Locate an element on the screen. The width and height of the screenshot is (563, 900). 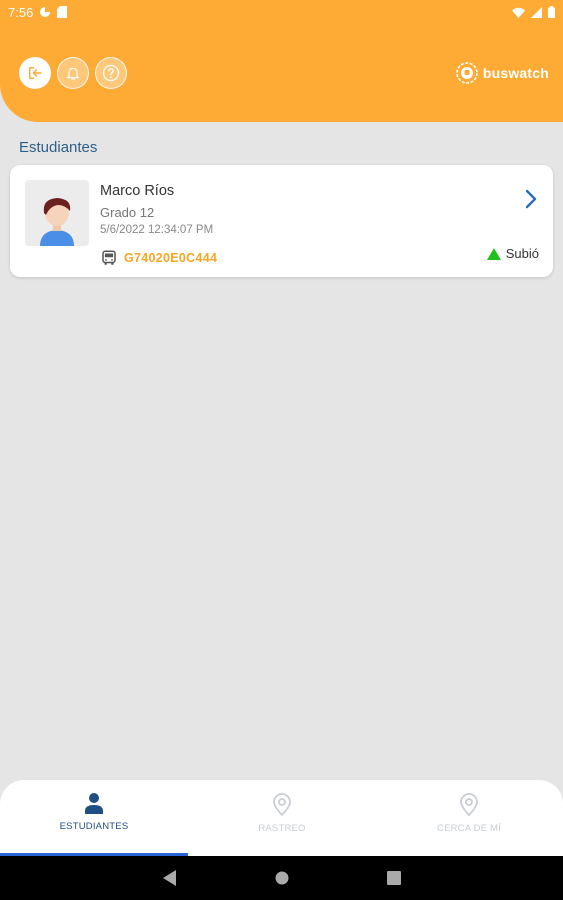
help-button is located at coordinates (111, 73).